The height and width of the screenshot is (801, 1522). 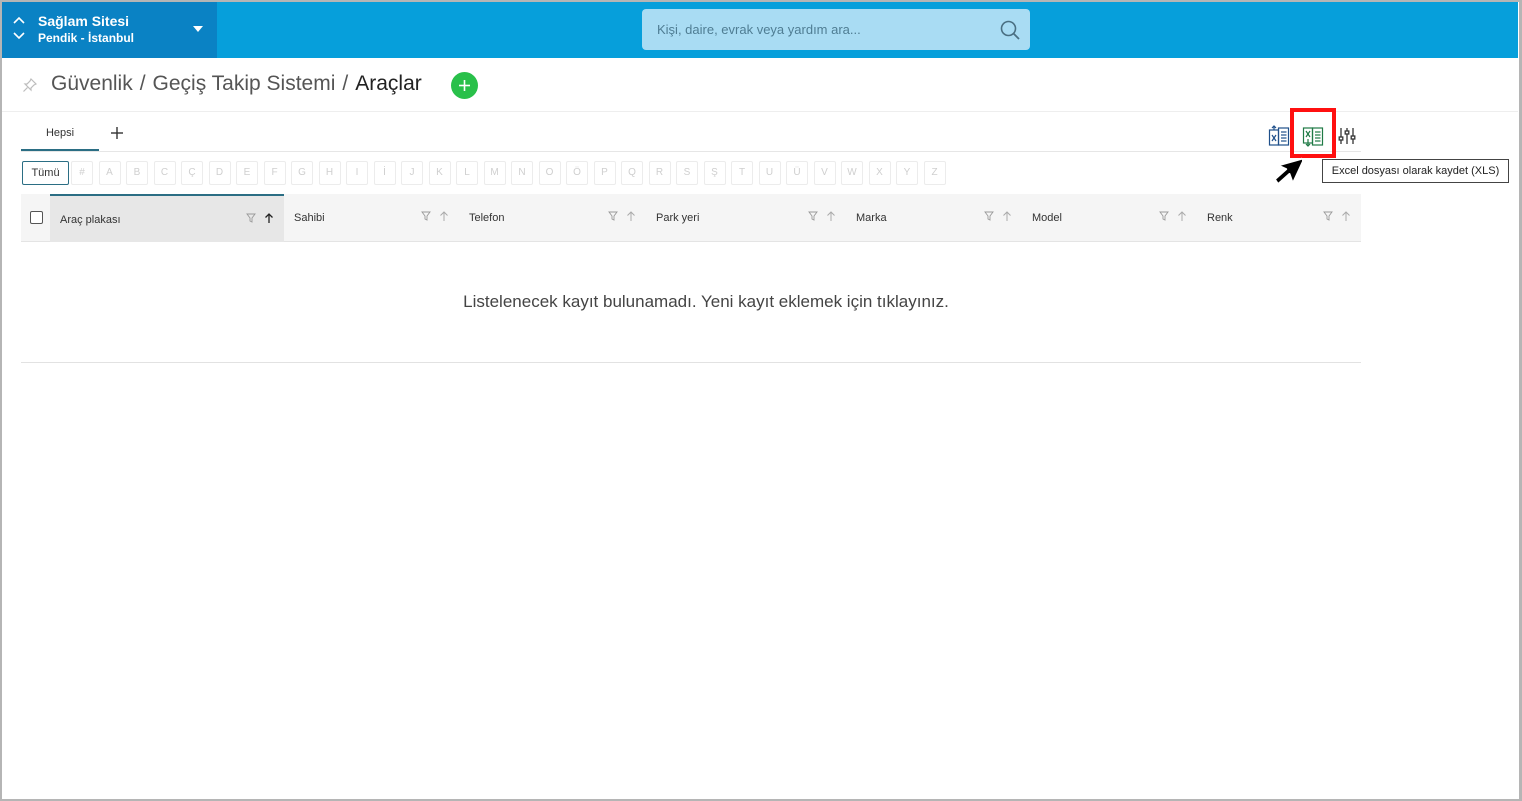 What do you see at coordinates (30, 85) in the screenshot?
I see `pin-icon` at bounding box center [30, 85].